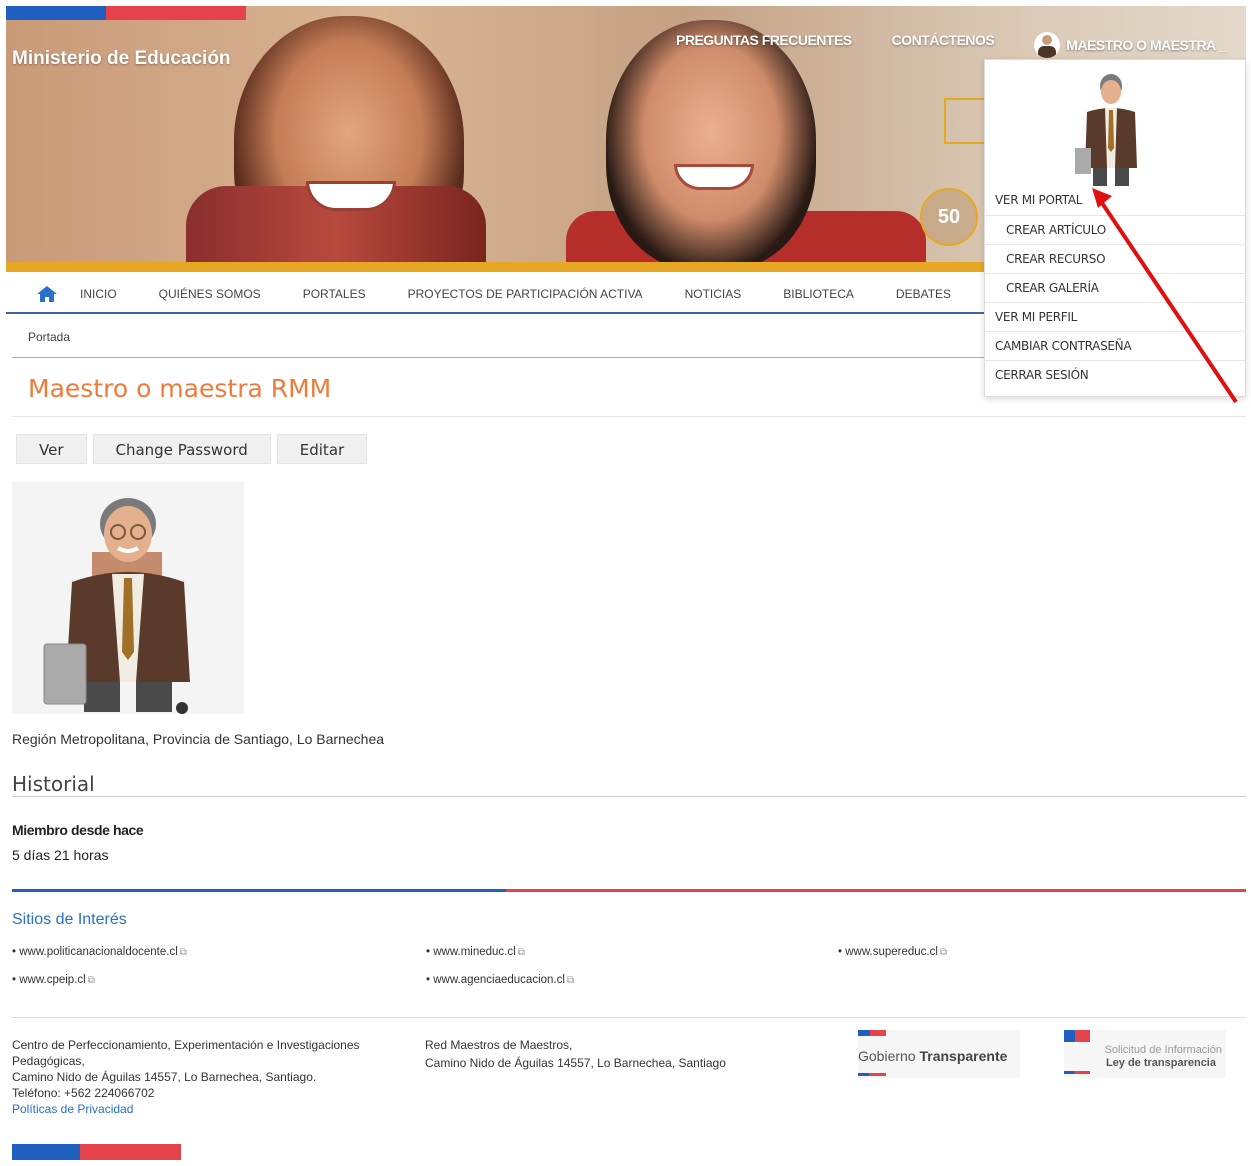  What do you see at coordinates (51, 449) in the screenshot?
I see `tab-ver: Ver` at bounding box center [51, 449].